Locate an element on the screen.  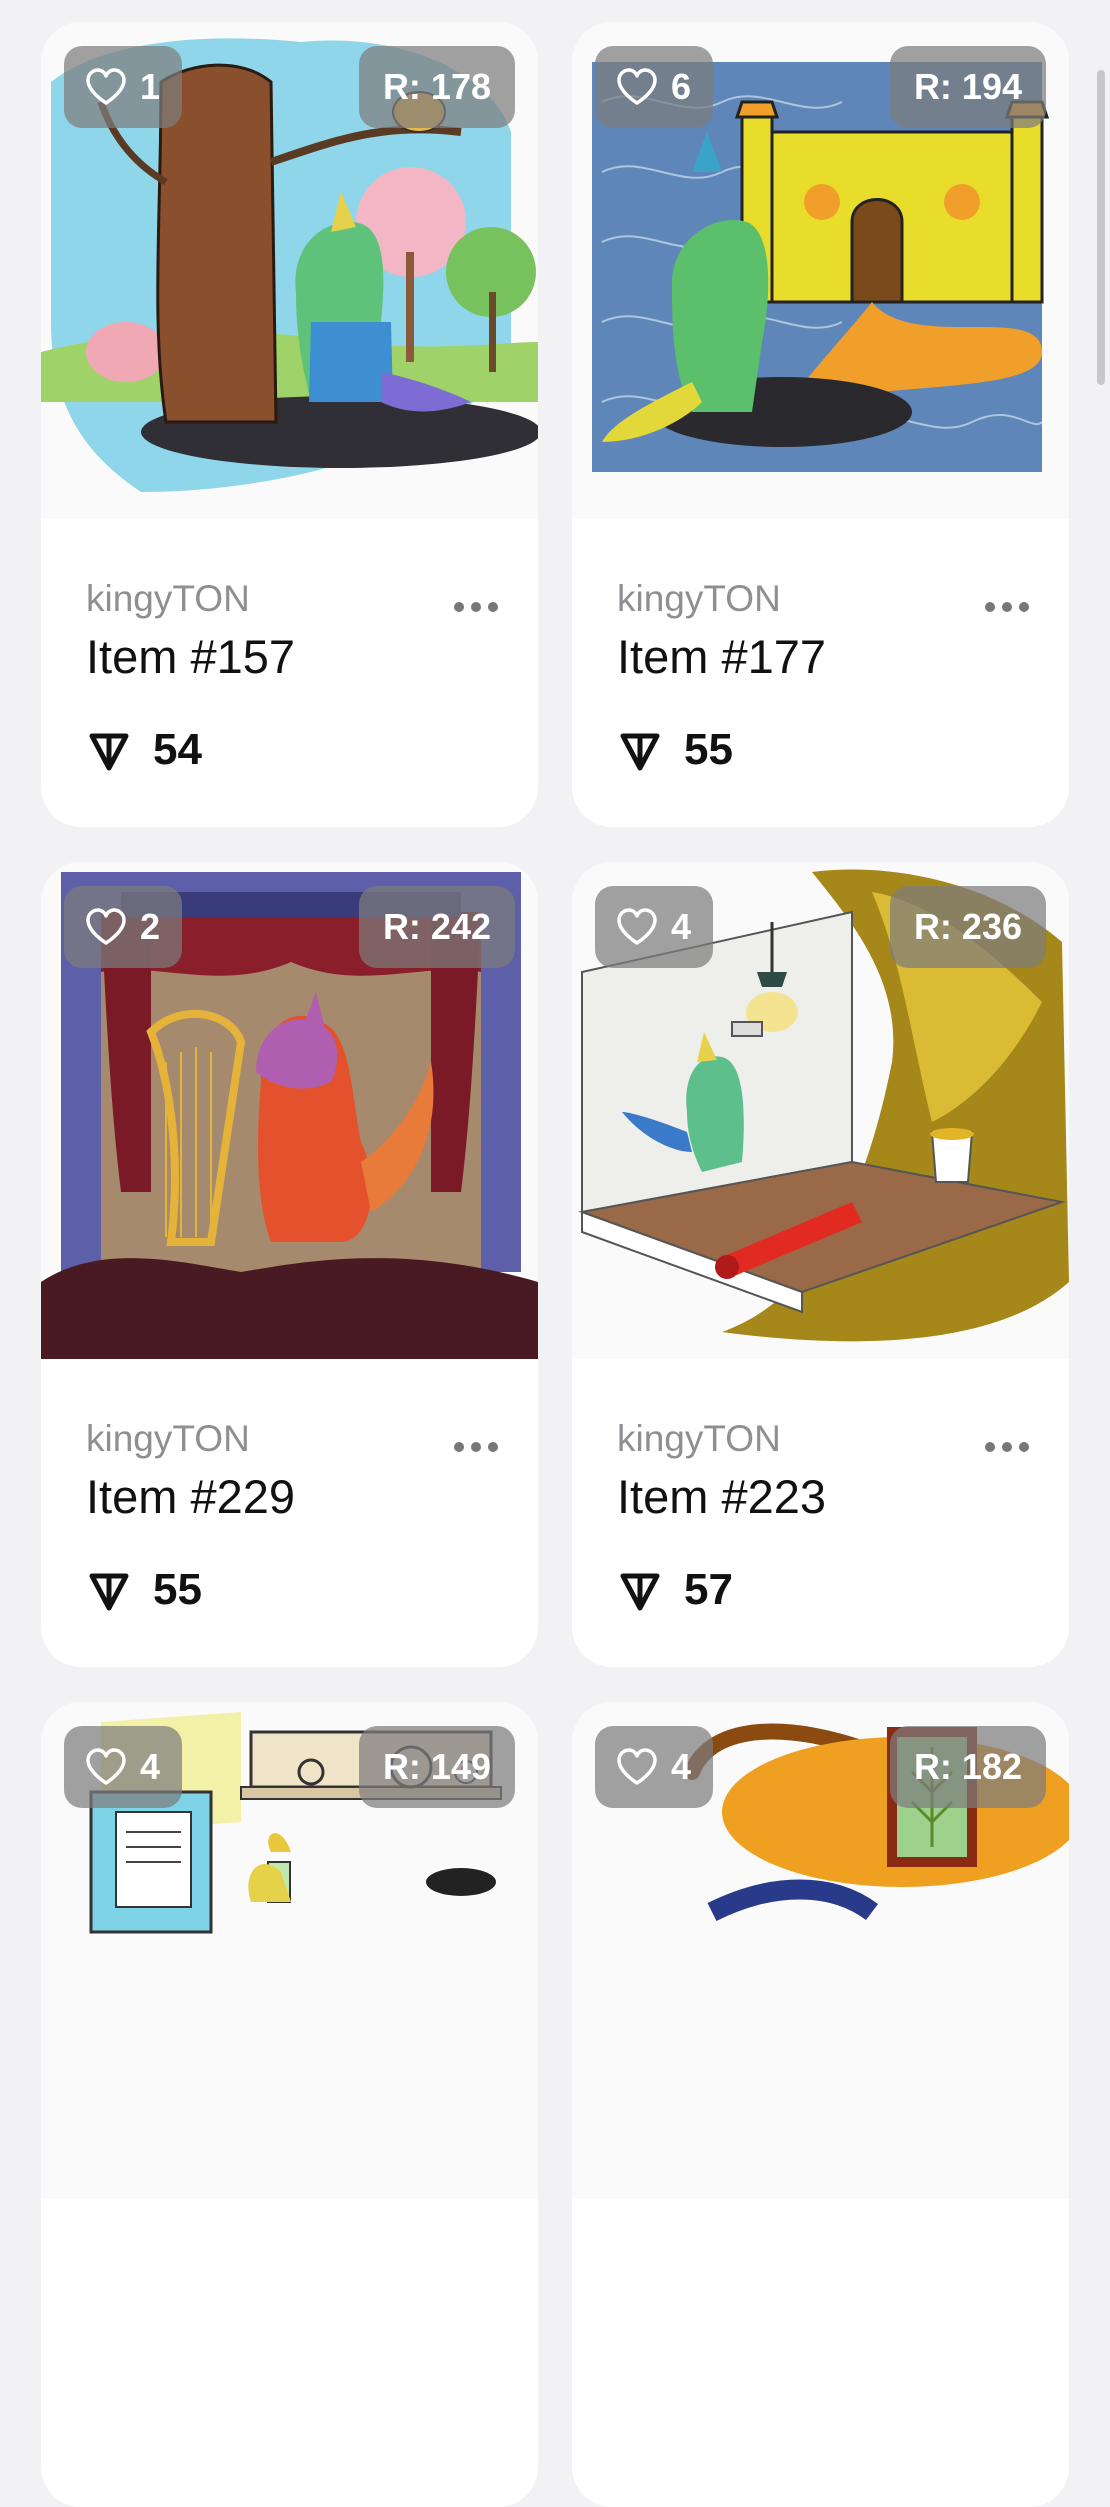
likes-count: 6 is located at coordinates (681, 86).